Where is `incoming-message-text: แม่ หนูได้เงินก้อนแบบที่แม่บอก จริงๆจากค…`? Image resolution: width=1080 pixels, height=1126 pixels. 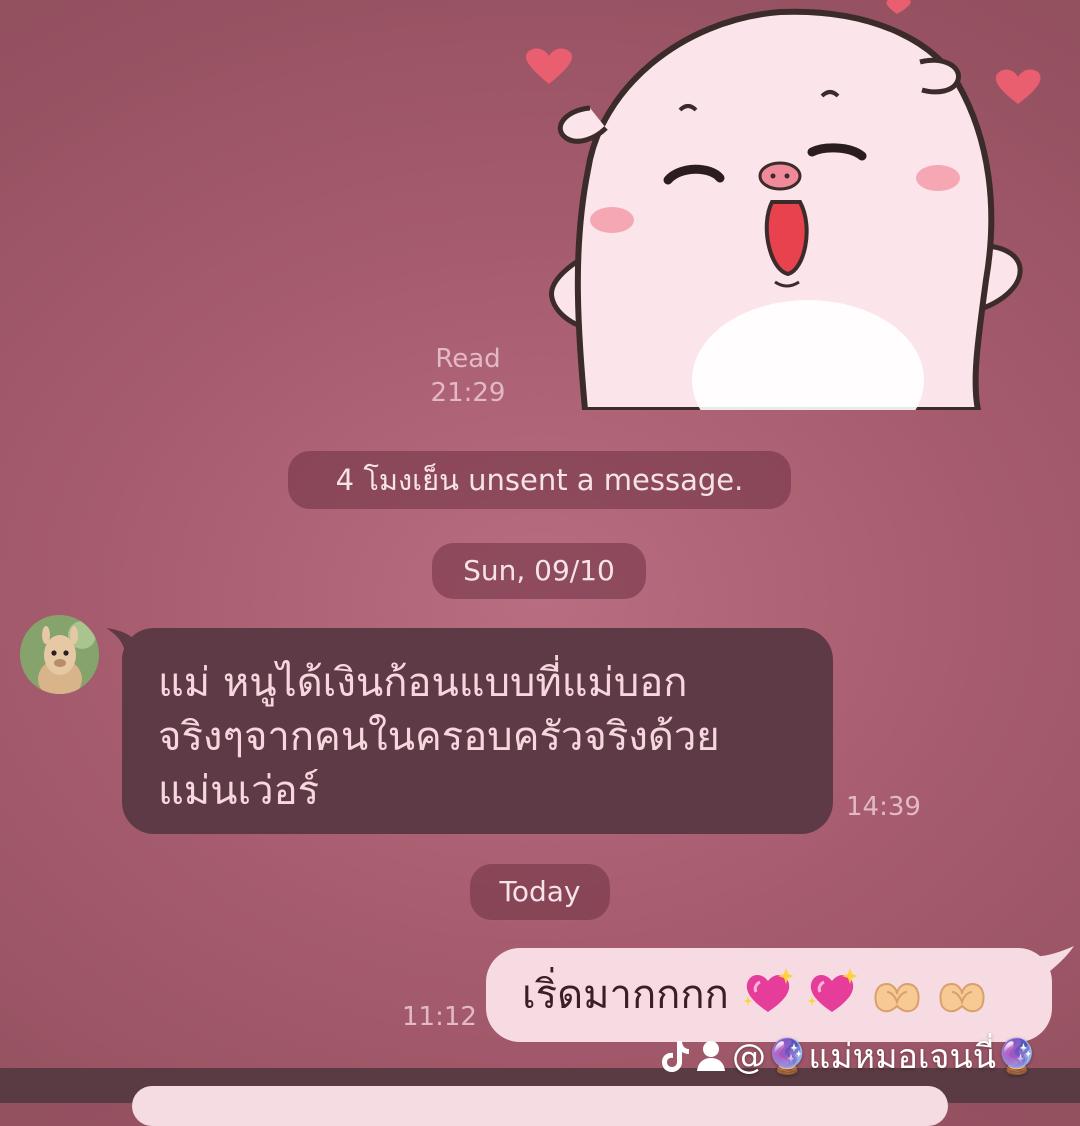
incoming-message-text: แม่ หนูได้เงินก้อนแบบที่แม่บอก จริงๆจากค… is located at coordinates (439, 737).